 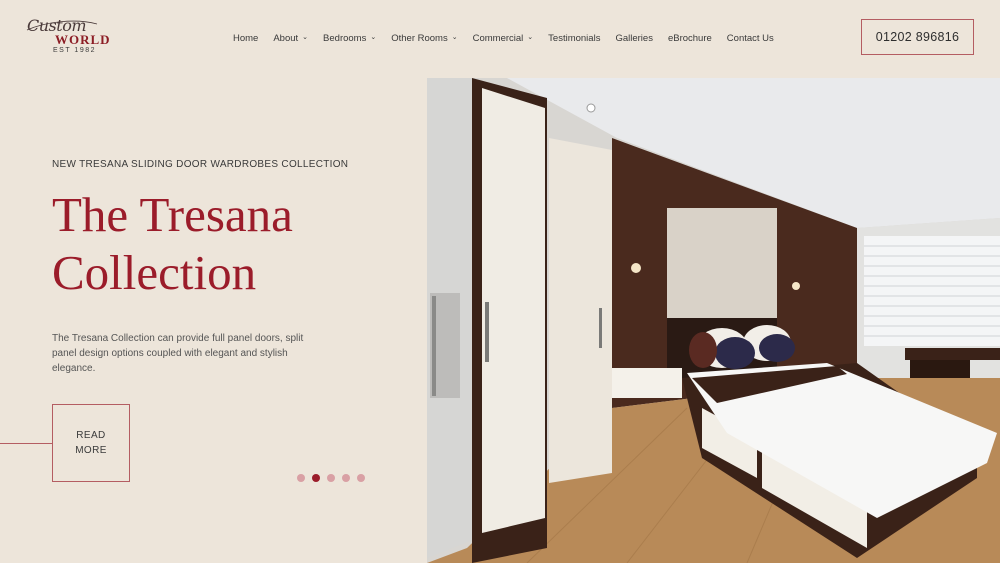 I want to click on carousel-dots, so click(x=331, y=478).